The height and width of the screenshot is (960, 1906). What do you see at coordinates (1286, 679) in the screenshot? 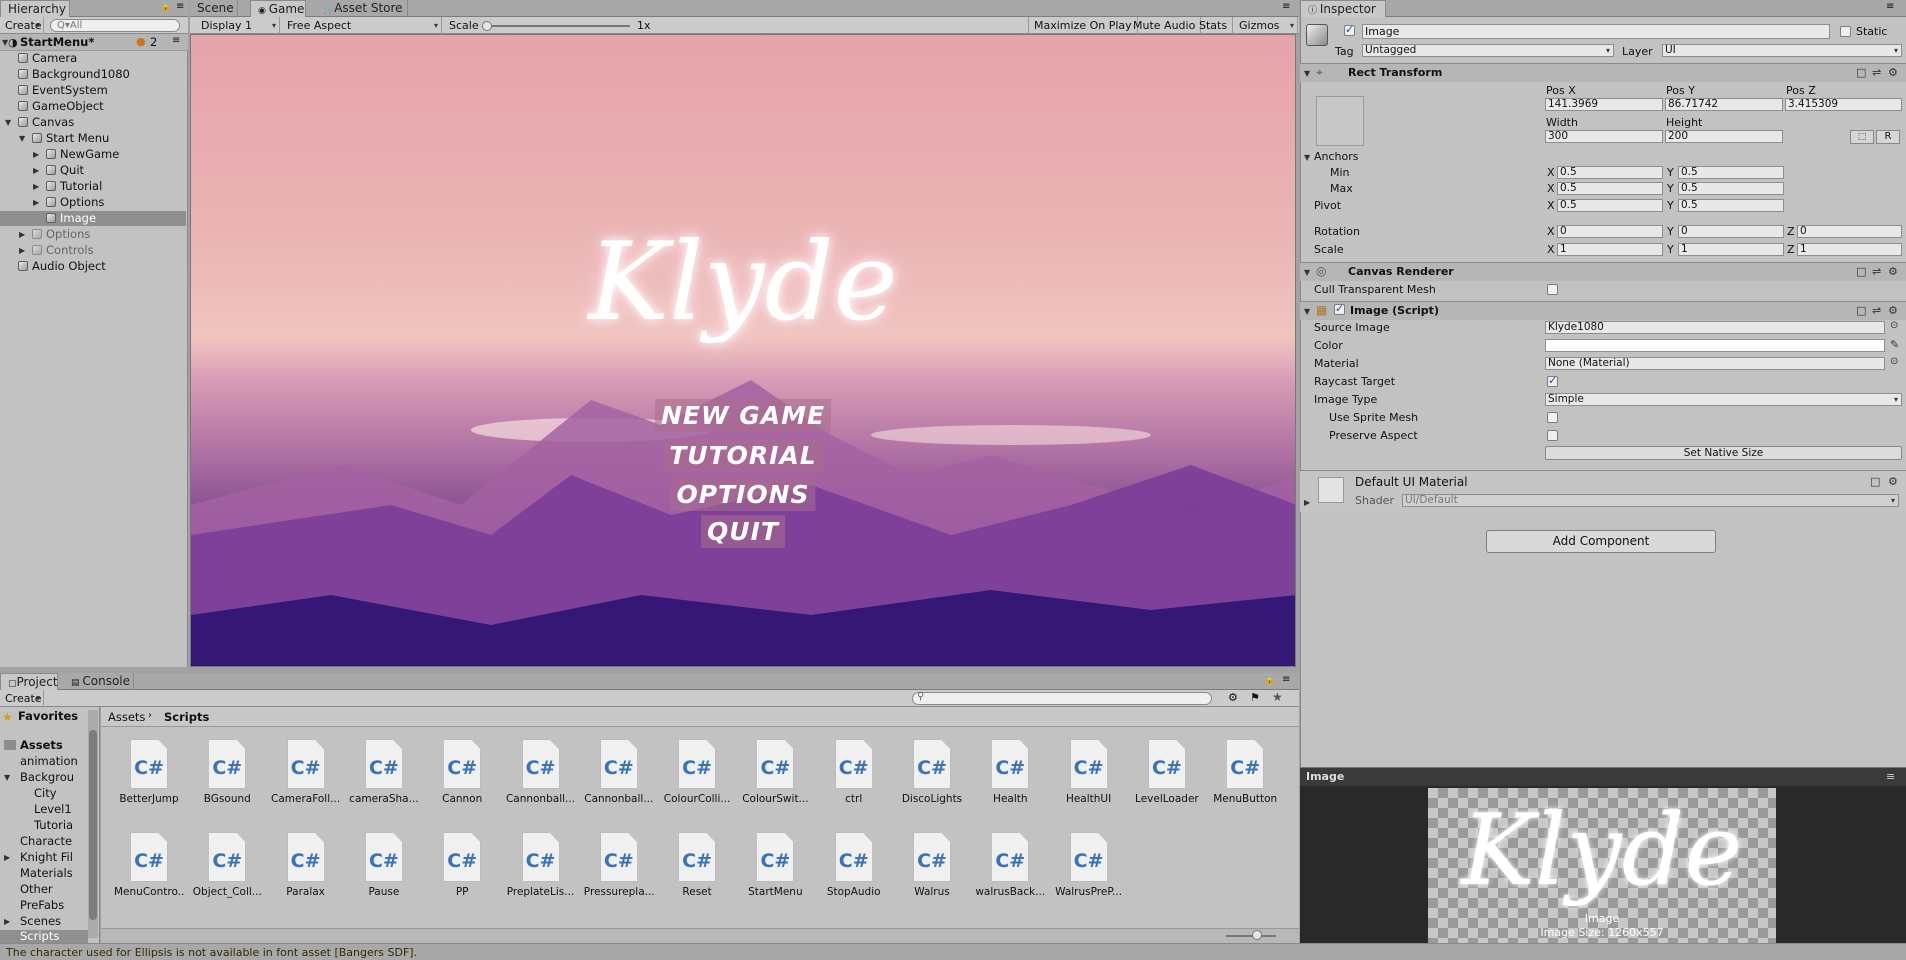
I see `project-menu-icon: ≡` at bounding box center [1286, 679].